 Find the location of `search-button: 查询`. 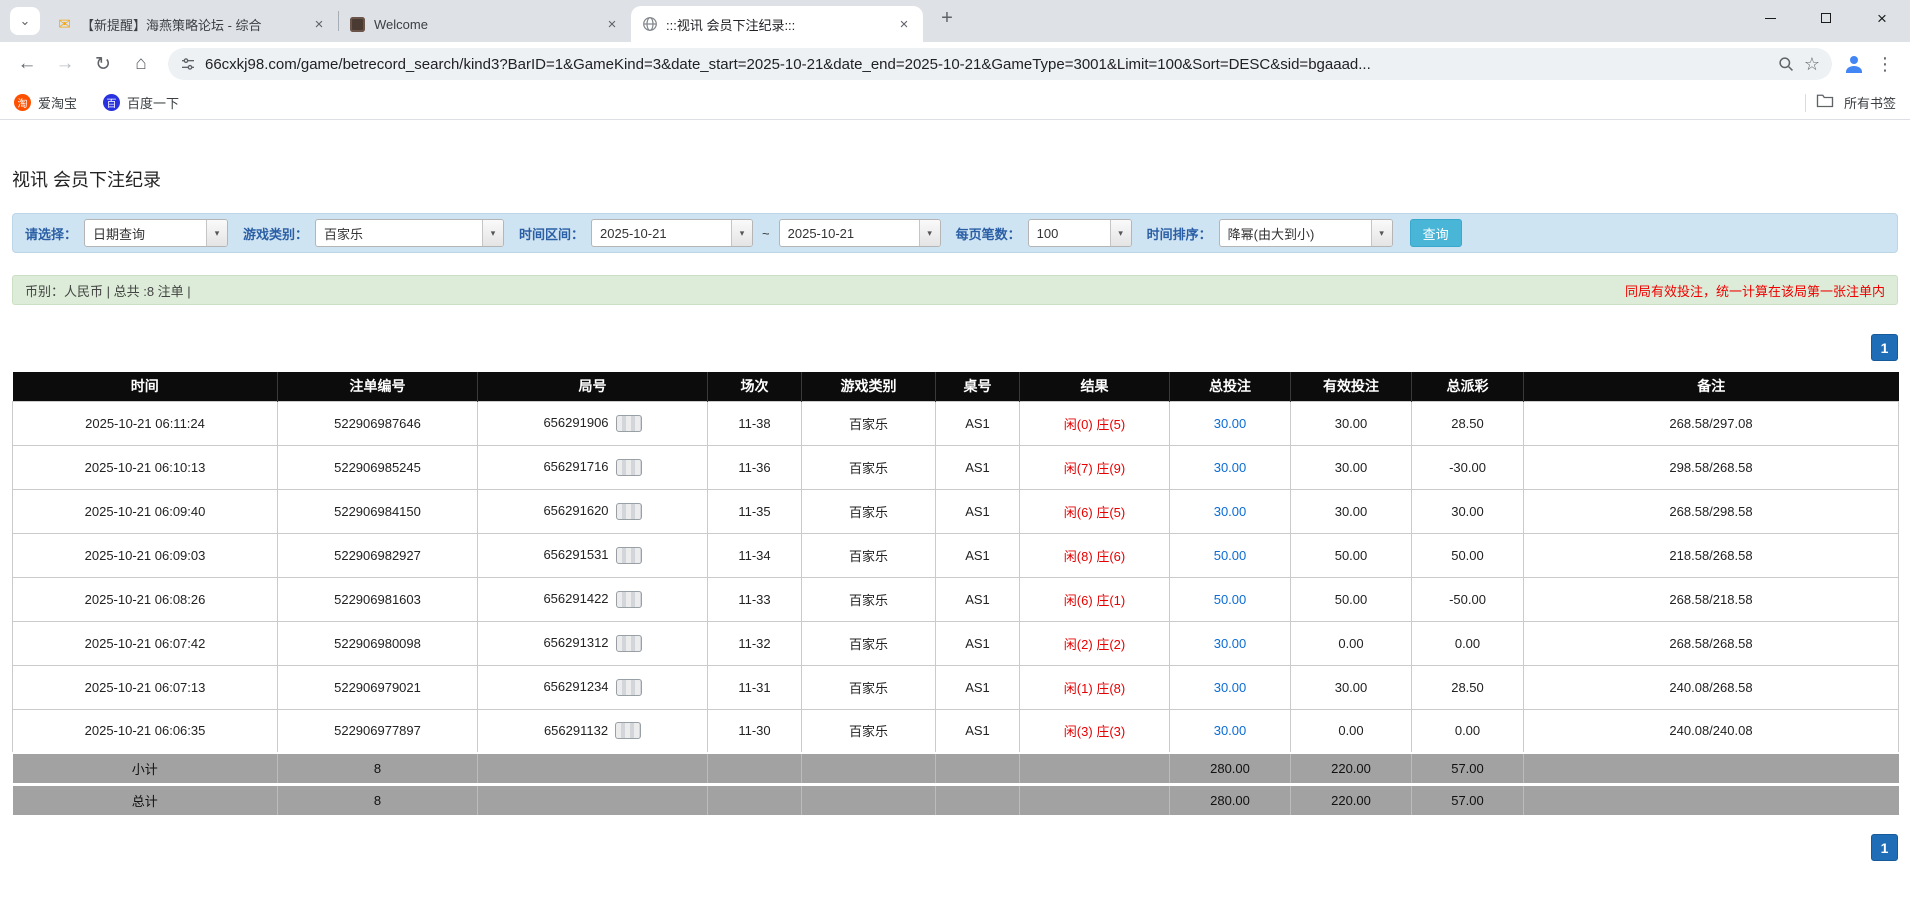

search-button: 查询 is located at coordinates (1435, 233).